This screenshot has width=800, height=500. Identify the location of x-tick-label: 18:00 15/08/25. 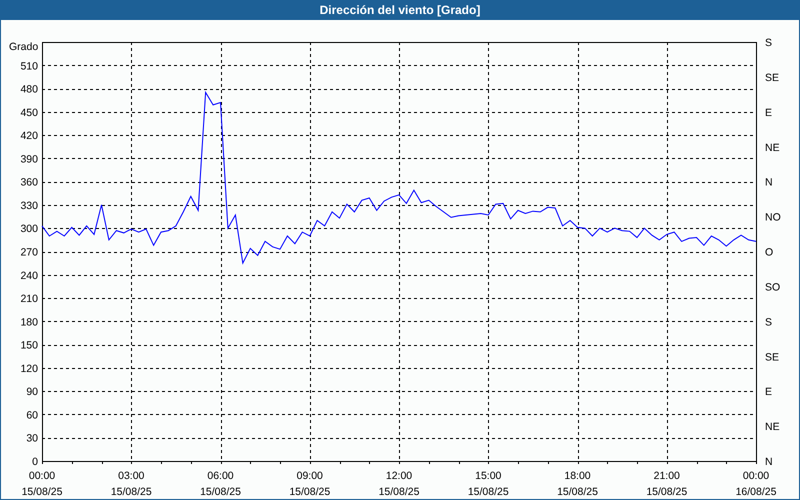
(577, 484).